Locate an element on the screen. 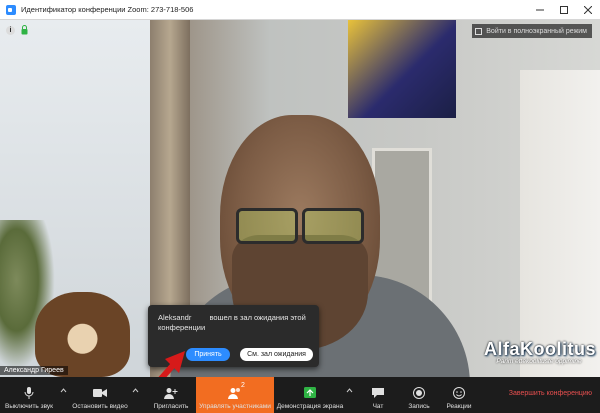  share-screen-button: Демонстрация экрана is located at coordinates (310, 395).